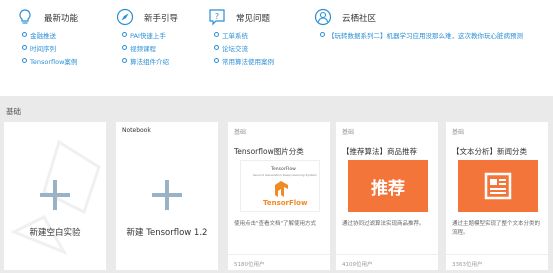 The width and height of the screenshot is (553, 273). Describe the element at coordinates (253, 19) in the screenshot. I see `faq-title: 常见问题` at that location.